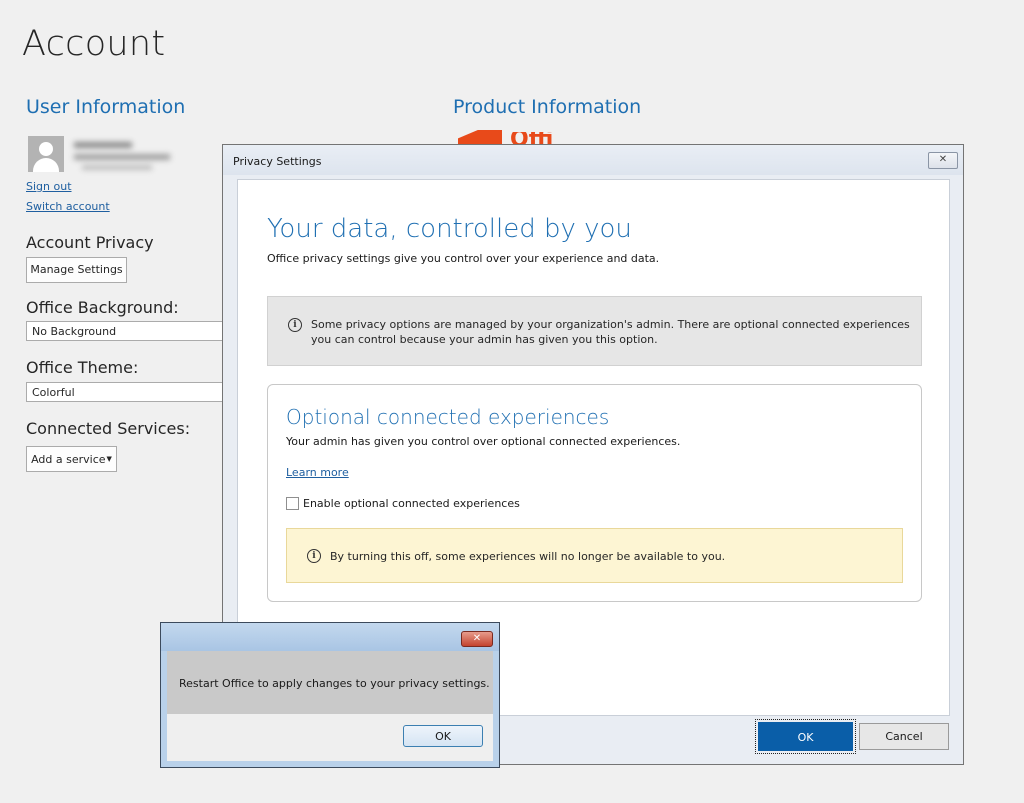 This screenshot has width=1024, height=803. What do you see at coordinates (126, 331) in the screenshot?
I see `office-background-select: No Background` at bounding box center [126, 331].